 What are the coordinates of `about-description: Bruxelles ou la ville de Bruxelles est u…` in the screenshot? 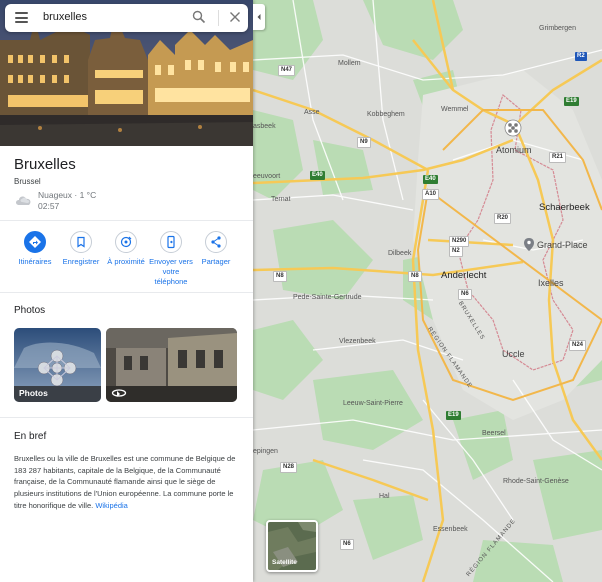 It's located at (127, 482).